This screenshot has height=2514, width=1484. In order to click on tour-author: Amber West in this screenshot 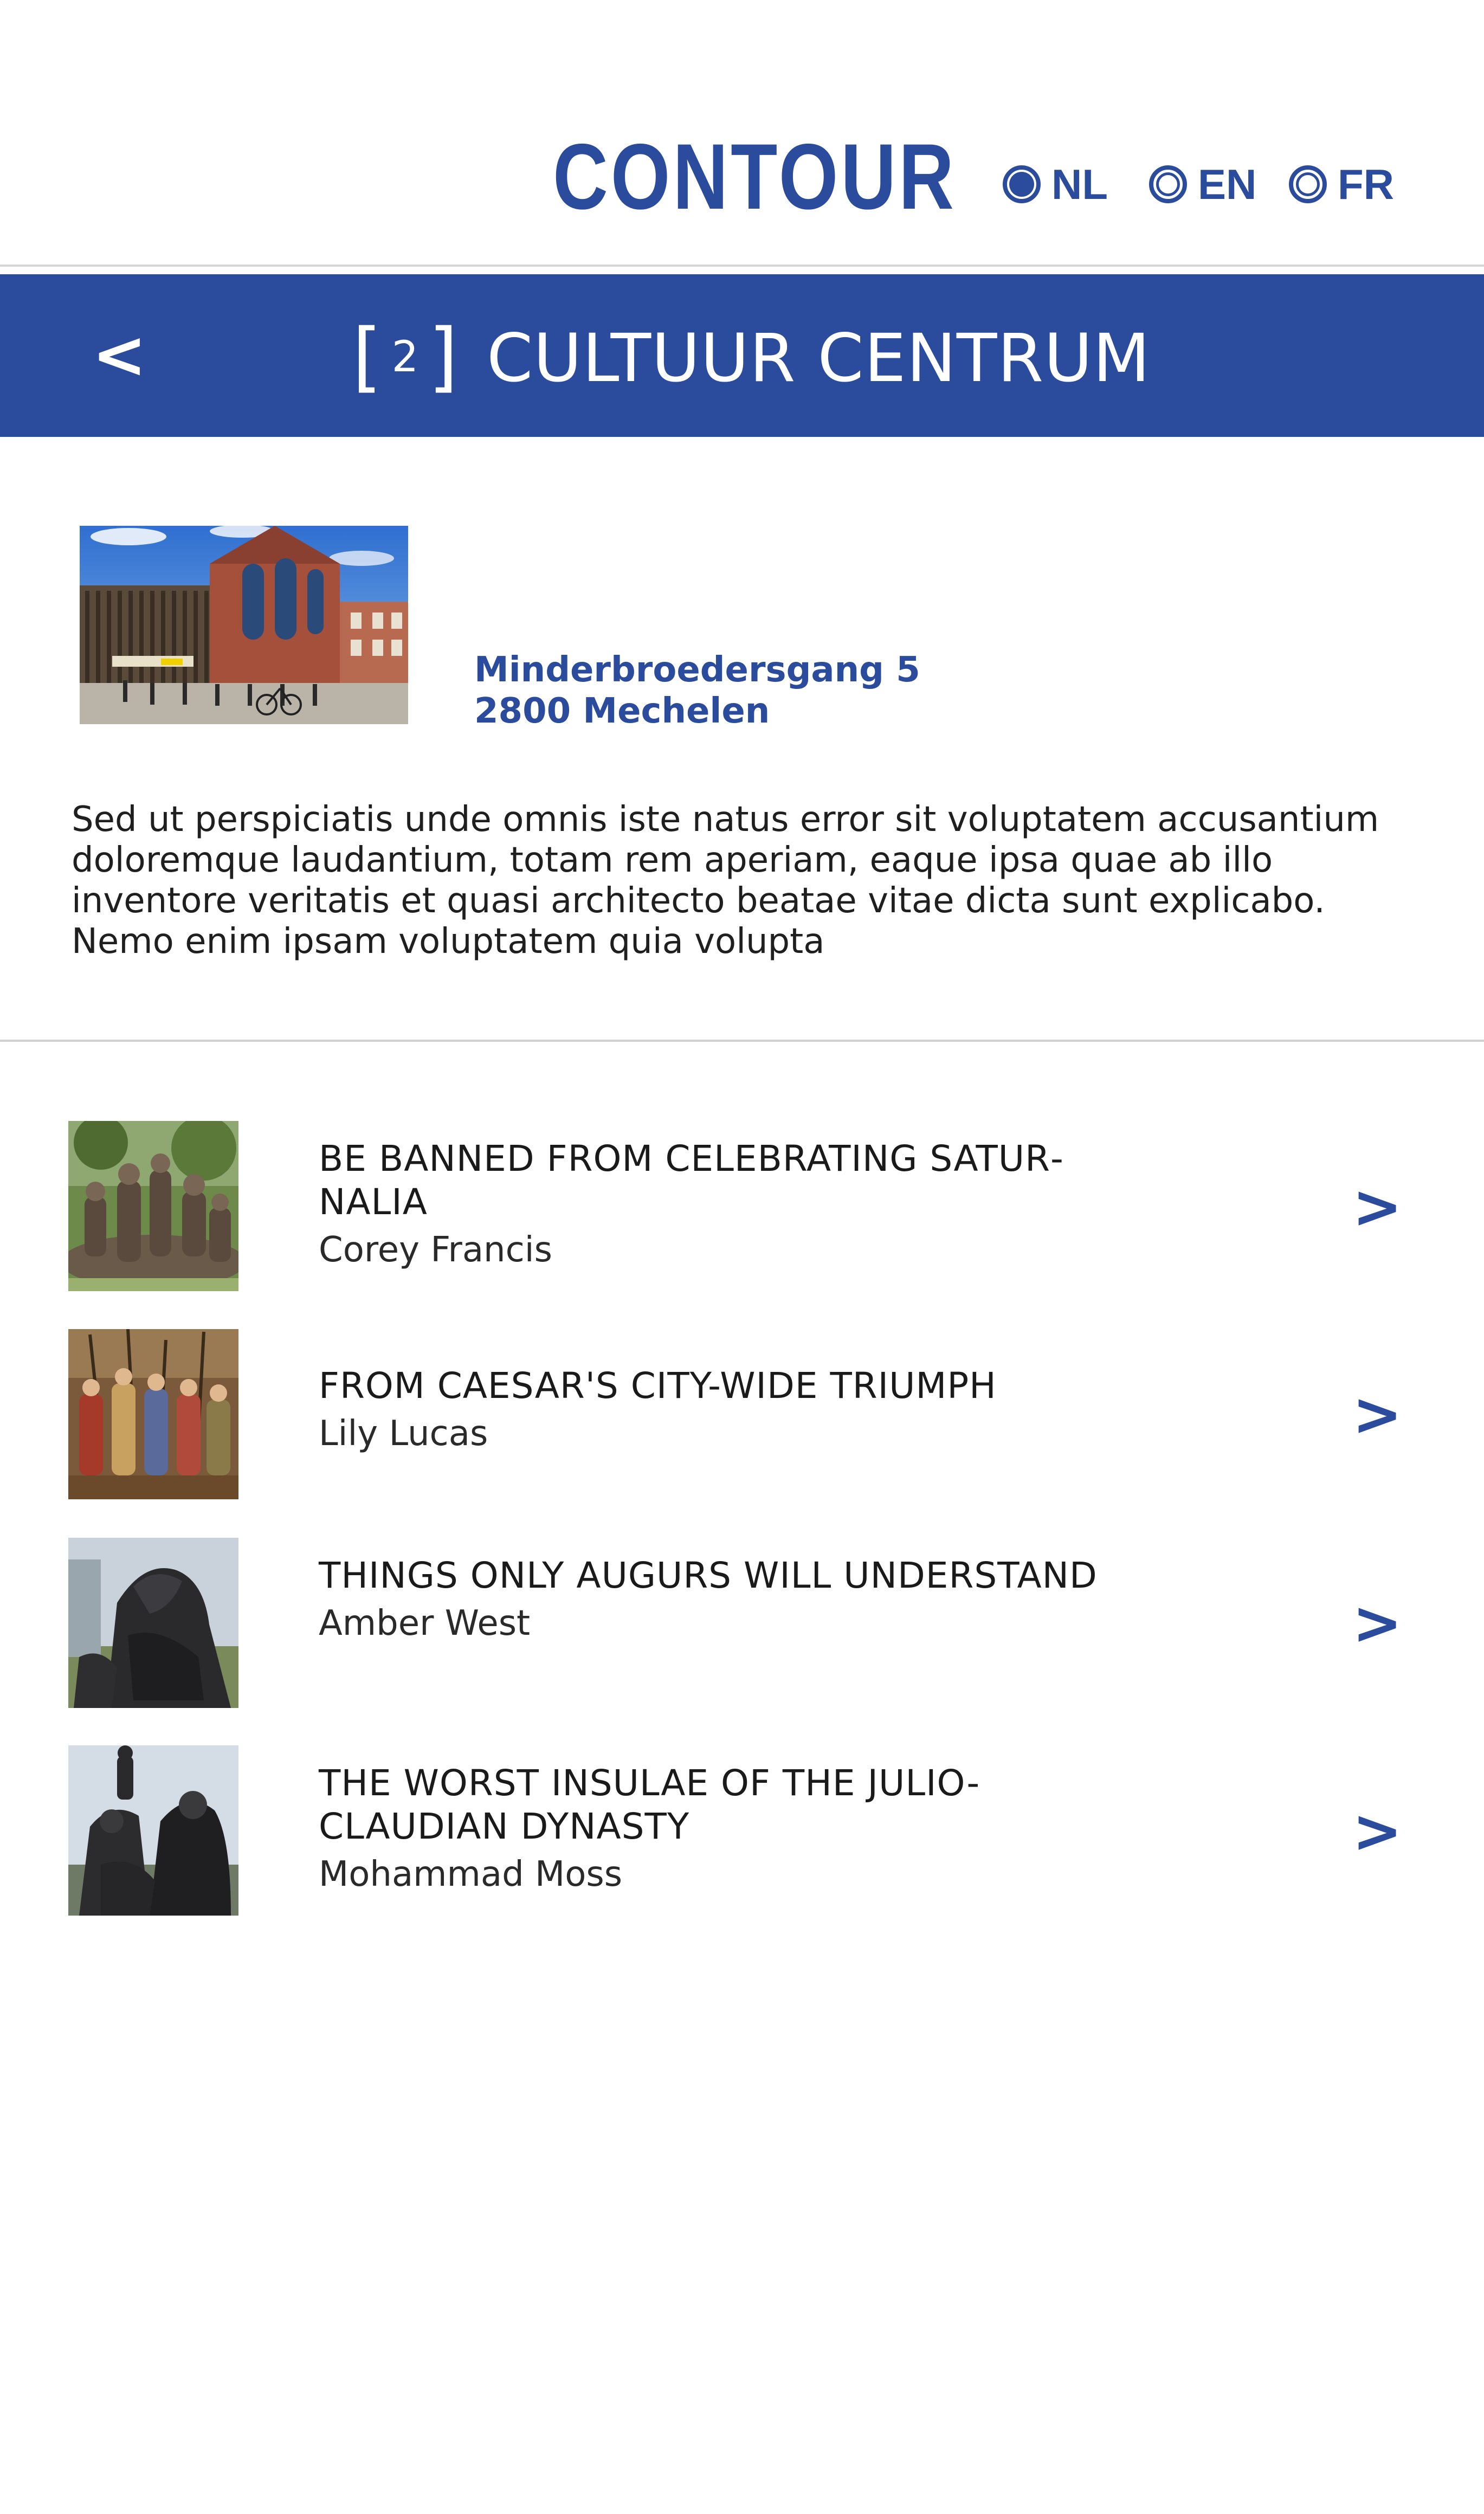, I will do `click(425, 1623)`.